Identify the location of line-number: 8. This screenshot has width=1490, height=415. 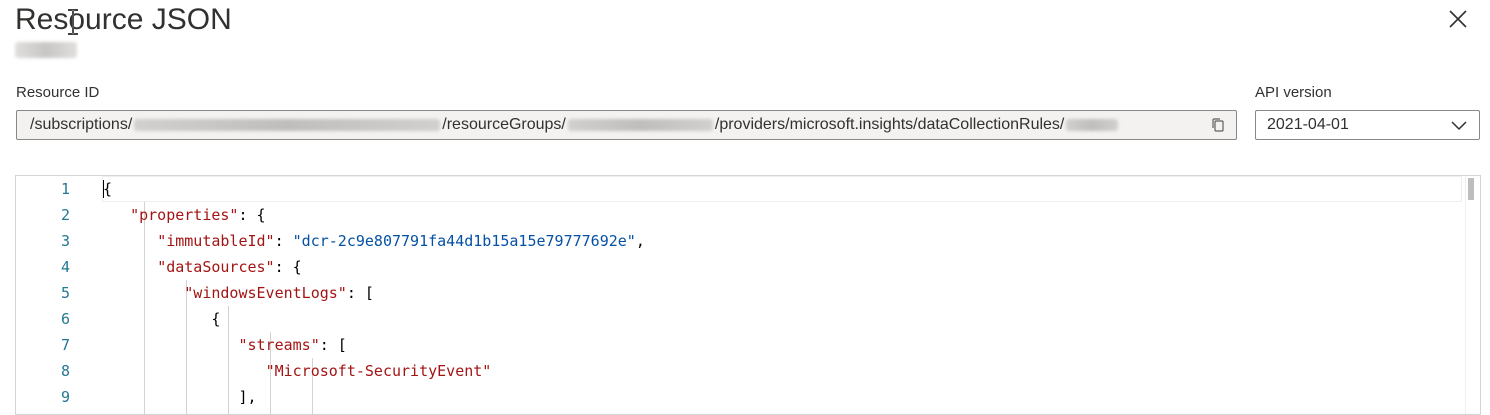
(65, 371).